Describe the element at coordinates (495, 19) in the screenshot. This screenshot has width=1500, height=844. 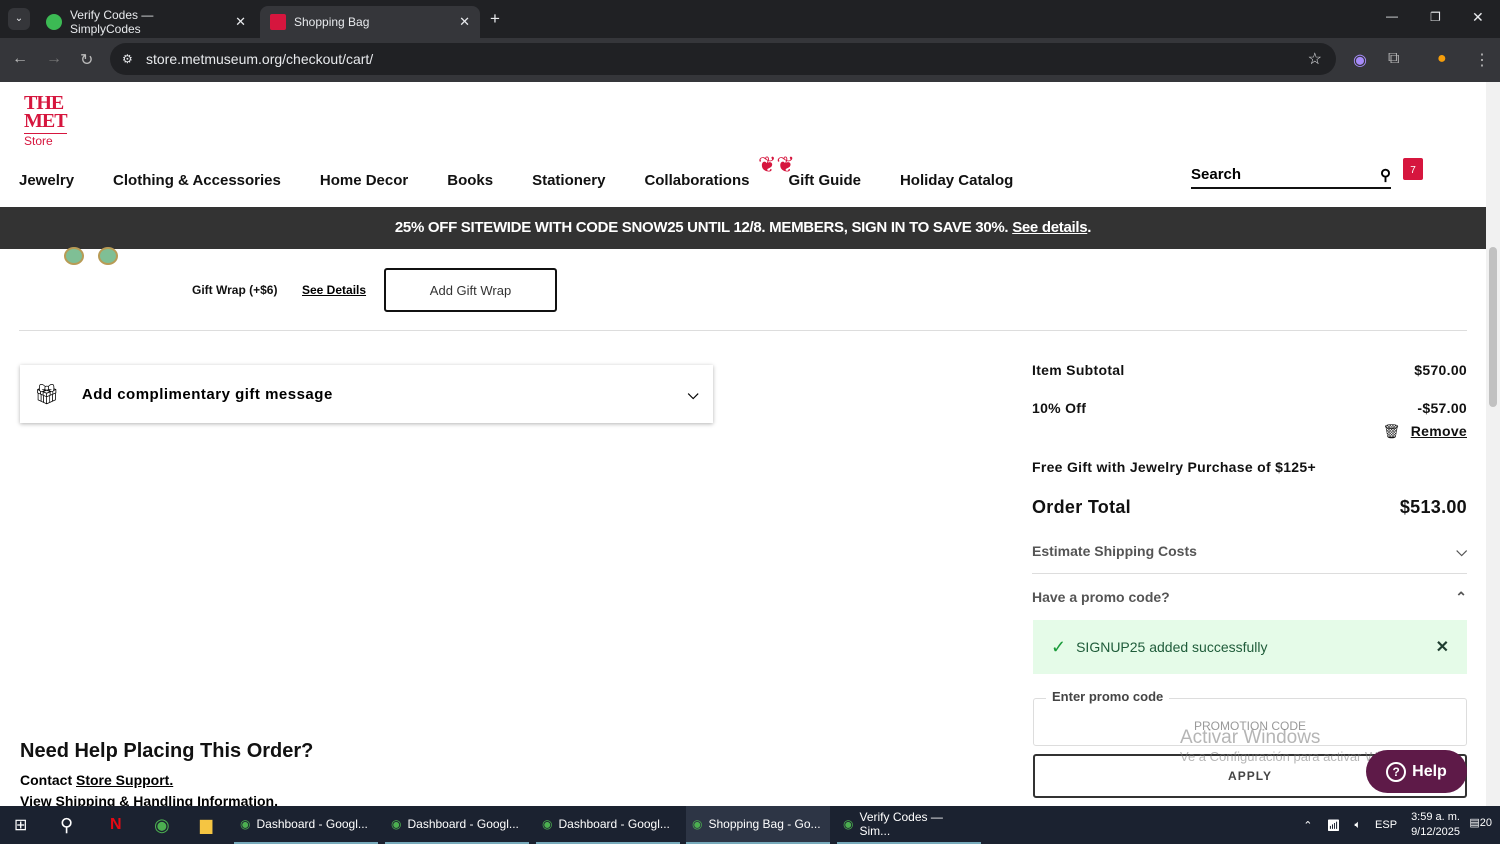
I see `new-tab-icon: +` at that location.